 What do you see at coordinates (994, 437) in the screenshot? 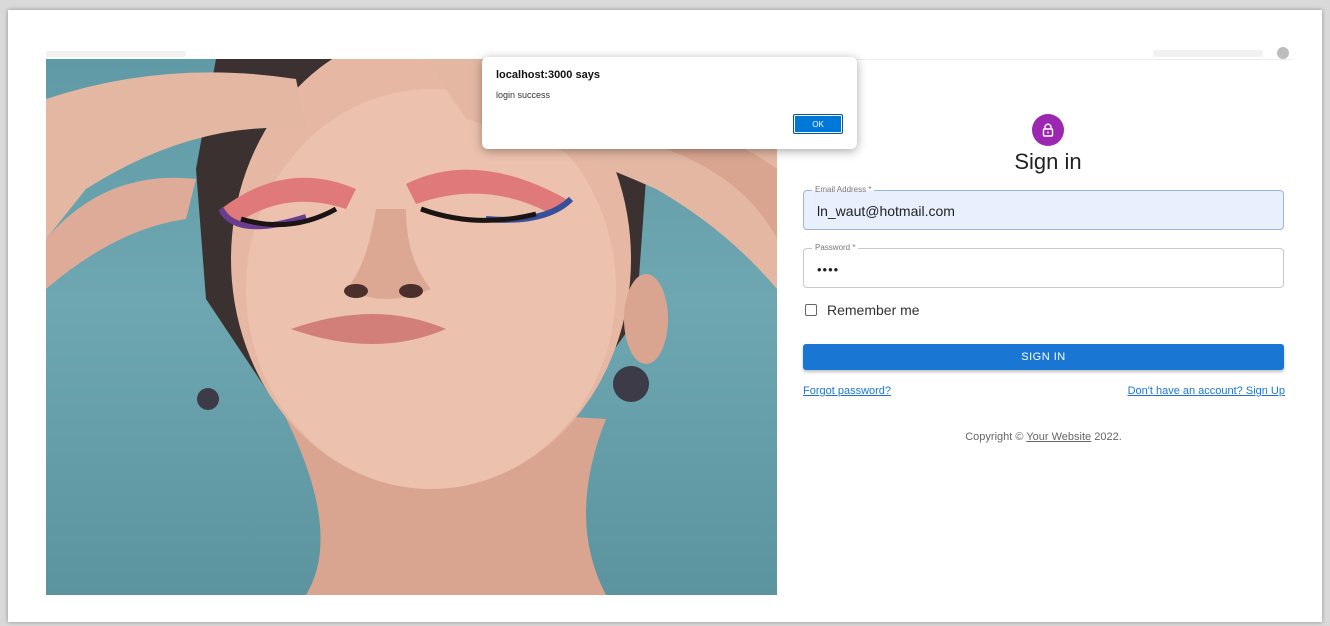
I see `copyright-prefix: Copyright ©` at bounding box center [994, 437].